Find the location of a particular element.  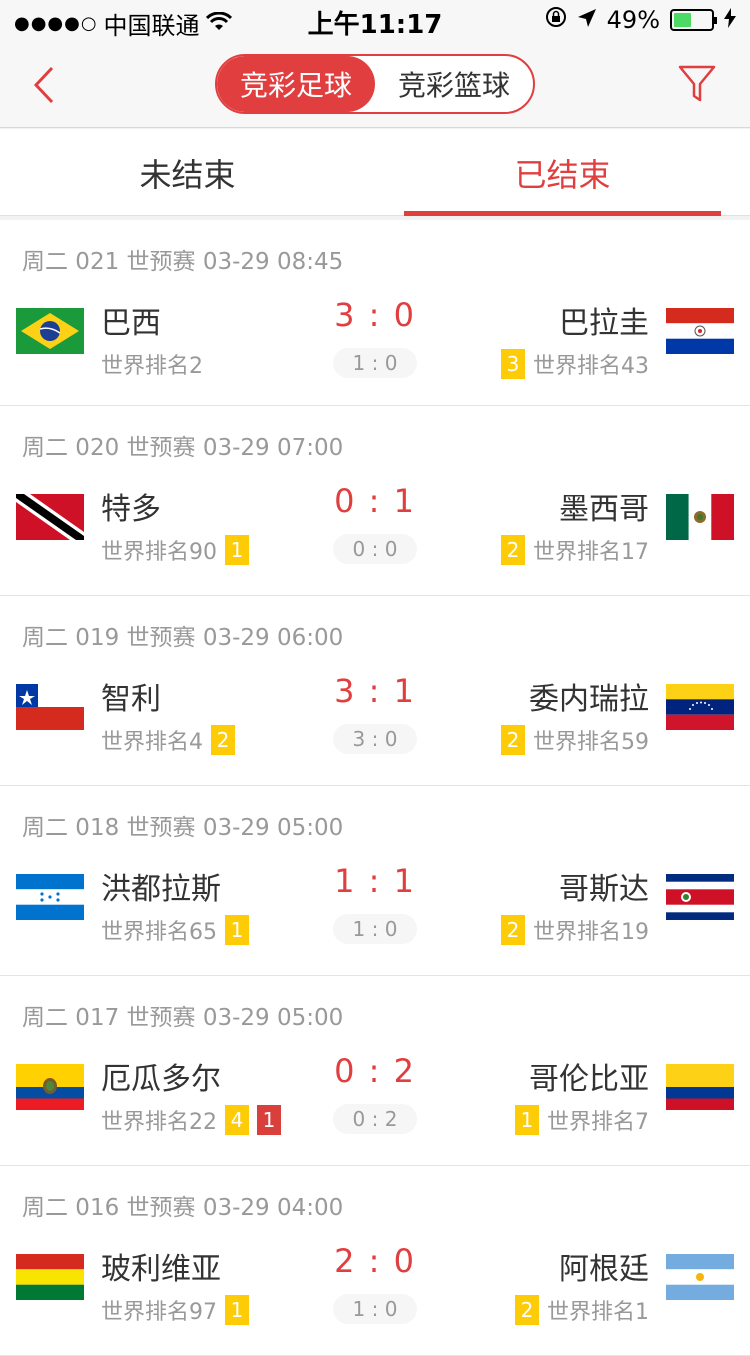

red-card-badge: 1 is located at coordinates (269, 1120).